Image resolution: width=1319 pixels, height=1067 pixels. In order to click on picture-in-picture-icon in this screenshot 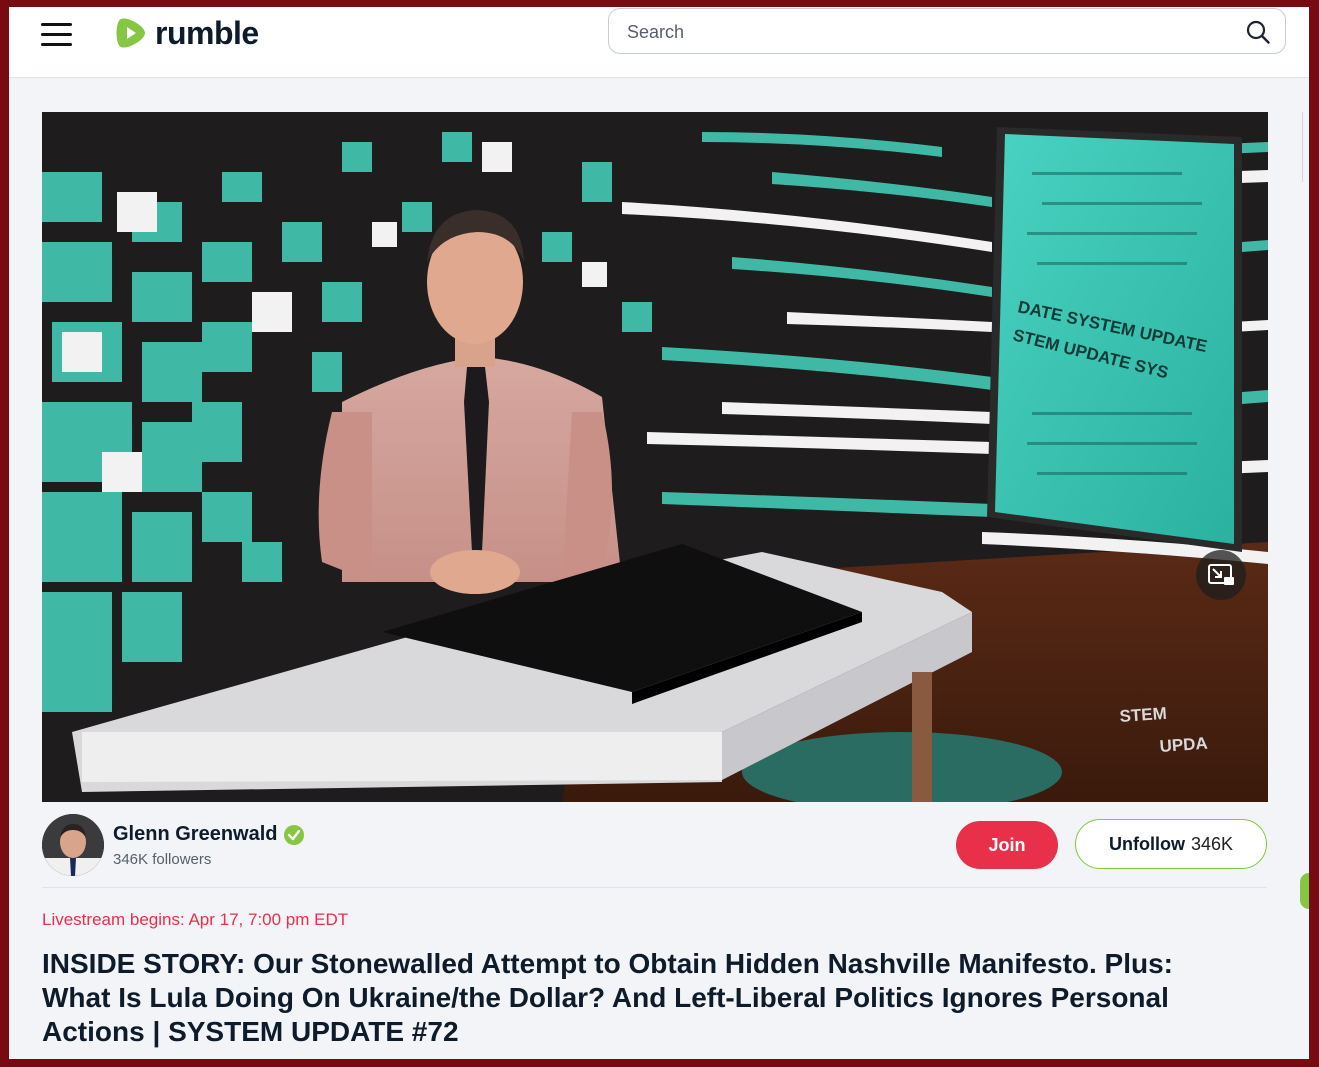, I will do `click(1221, 574)`.